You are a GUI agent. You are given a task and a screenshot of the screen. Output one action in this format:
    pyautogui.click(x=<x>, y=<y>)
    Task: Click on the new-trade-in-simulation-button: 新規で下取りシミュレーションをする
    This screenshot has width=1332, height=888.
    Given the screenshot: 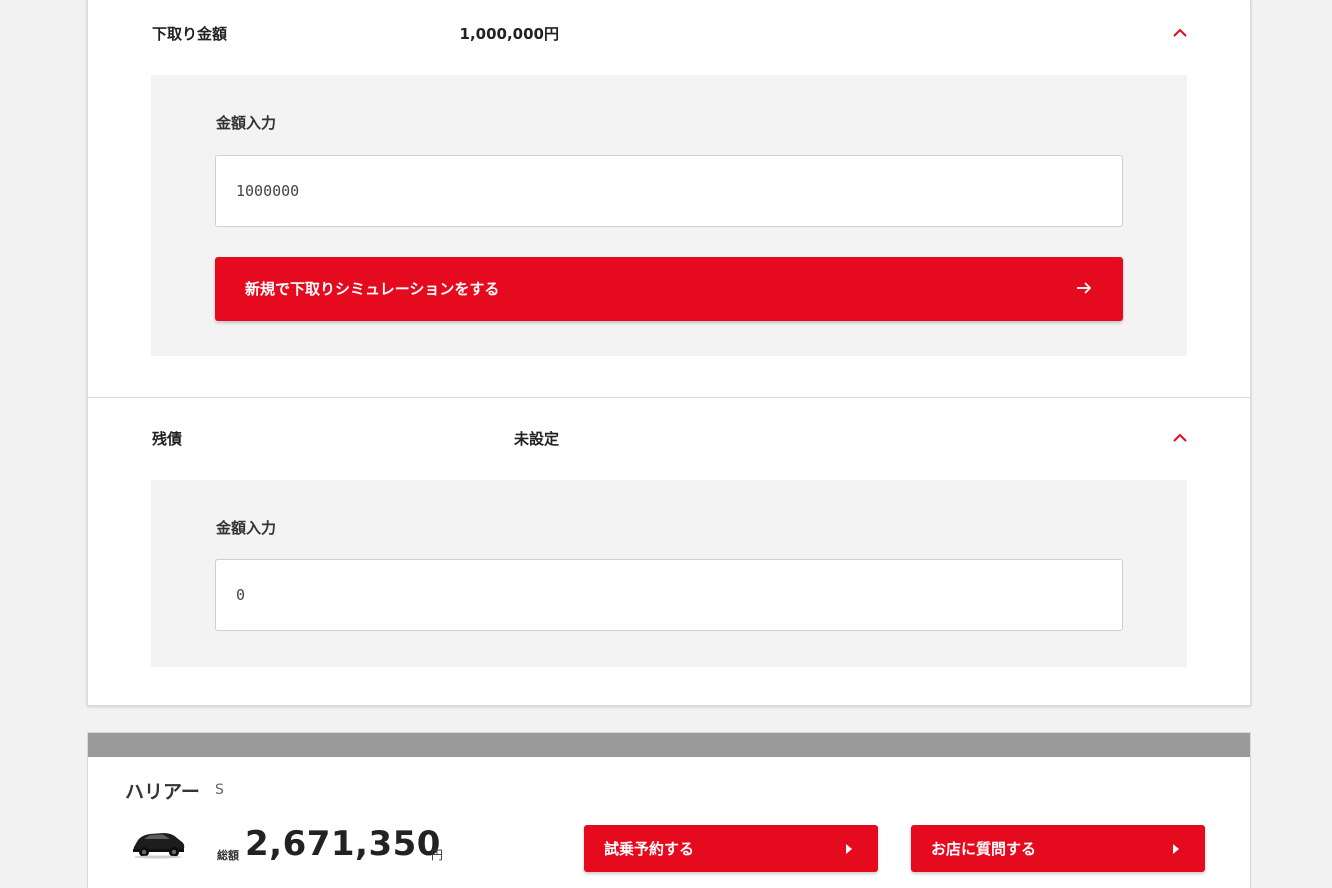 What is the action you would take?
    pyautogui.click(x=669, y=289)
    